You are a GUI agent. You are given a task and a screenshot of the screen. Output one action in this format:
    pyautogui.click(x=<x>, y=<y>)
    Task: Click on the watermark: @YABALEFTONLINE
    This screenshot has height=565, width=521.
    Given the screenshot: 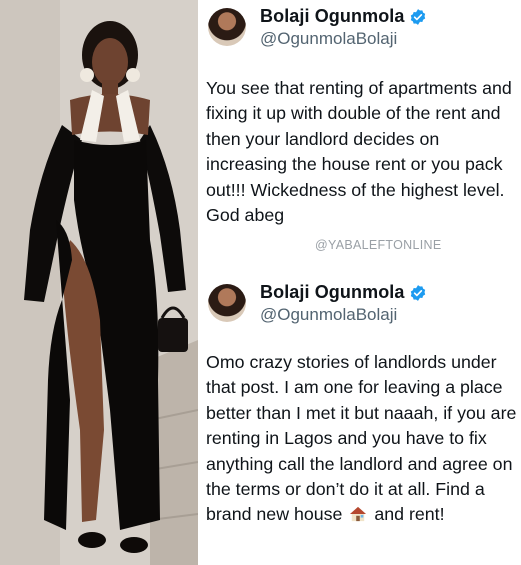 What is the action you would take?
    pyautogui.click(x=378, y=245)
    